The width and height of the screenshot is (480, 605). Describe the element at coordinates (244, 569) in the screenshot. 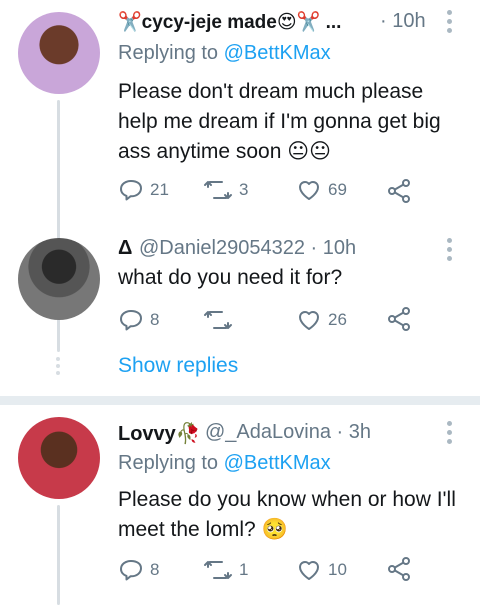

I see `retweet-count: 1` at that location.